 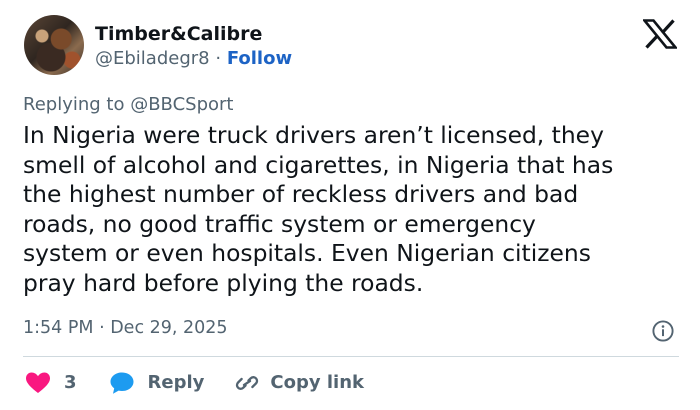 I want to click on reply-button: Reply, so click(x=141, y=383).